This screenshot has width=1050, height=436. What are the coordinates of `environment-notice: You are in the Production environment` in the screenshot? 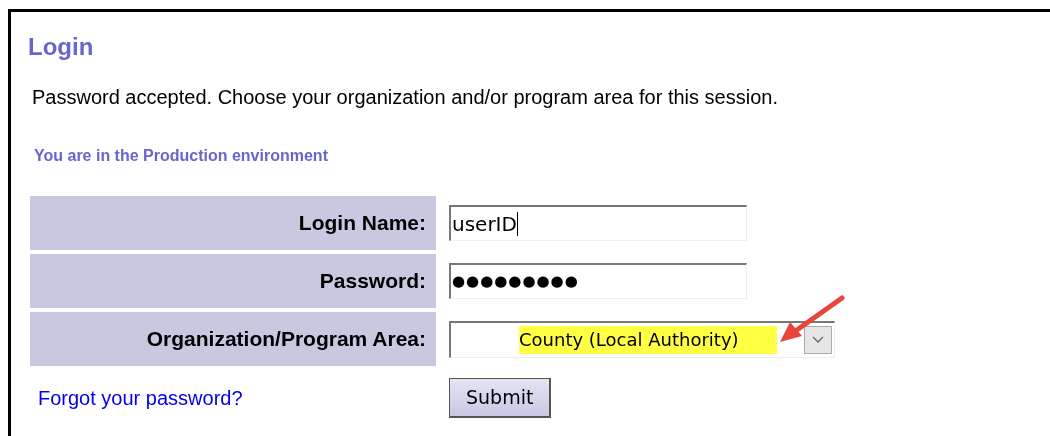 It's located at (181, 156).